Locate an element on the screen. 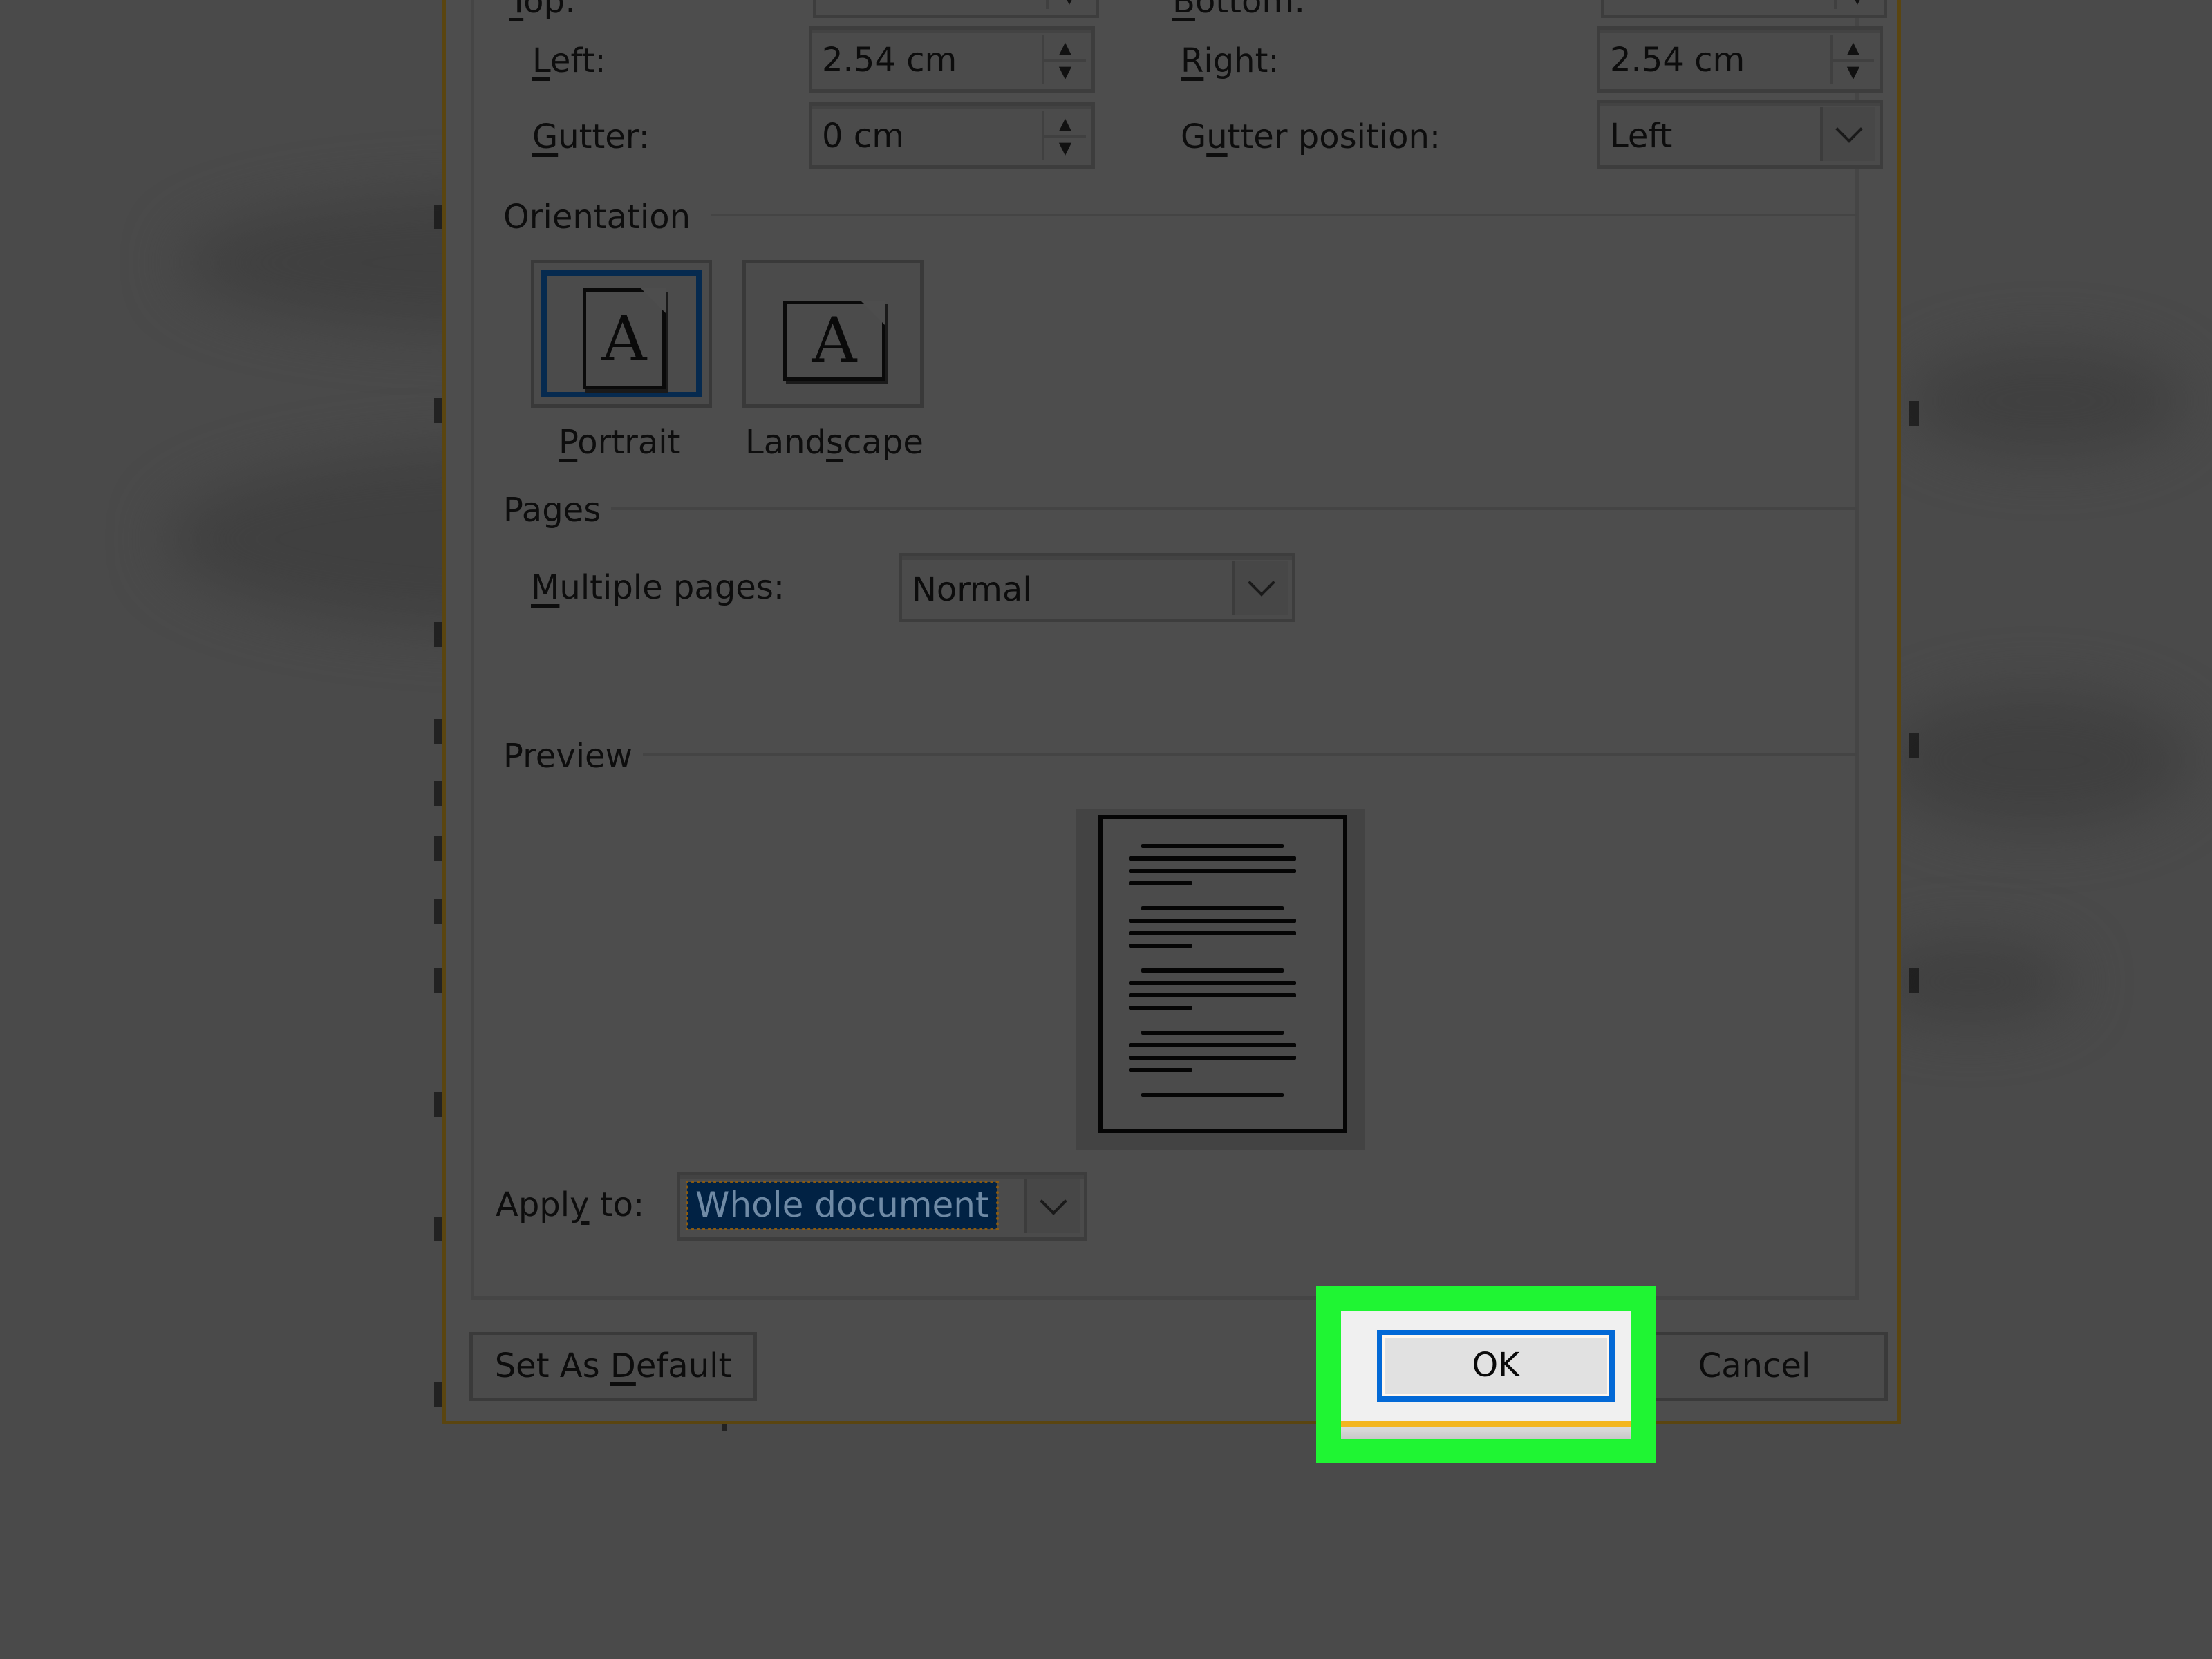 Image resolution: width=2212 pixels, height=1659 pixels. gutter-spinner: ▲ ▼ is located at coordinates (1064, 135).